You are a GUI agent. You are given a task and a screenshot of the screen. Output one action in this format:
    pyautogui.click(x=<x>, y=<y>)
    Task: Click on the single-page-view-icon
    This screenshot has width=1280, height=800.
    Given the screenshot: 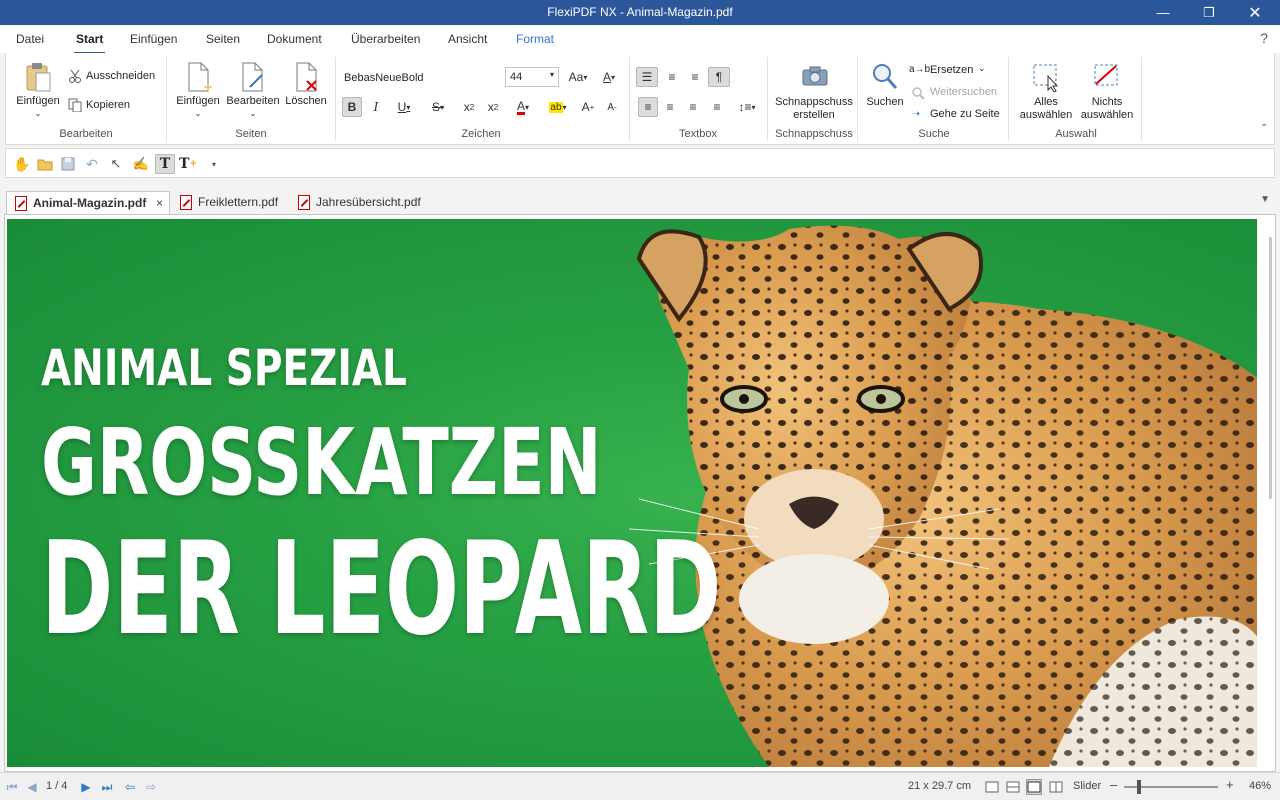 What is the action you would take?
    pyautogui.click(x=992, y=787)
    